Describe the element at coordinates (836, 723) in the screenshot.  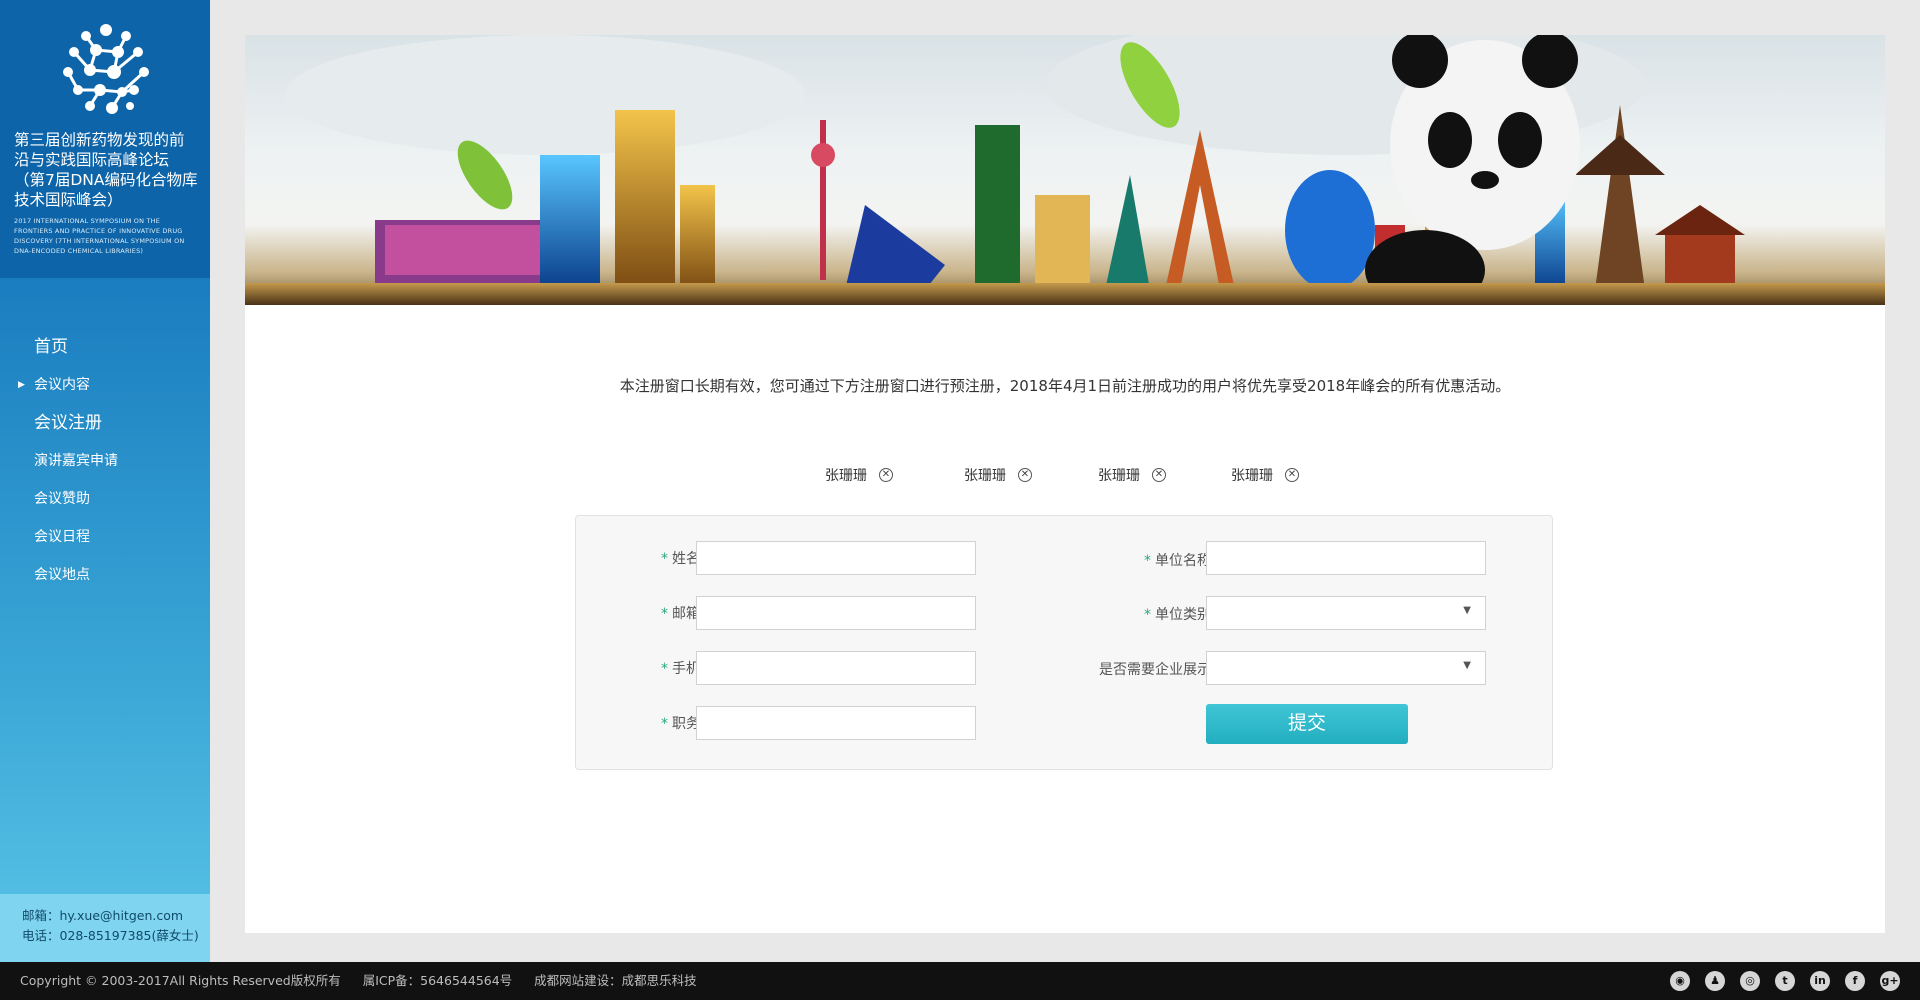
I see `position-field` at that location.